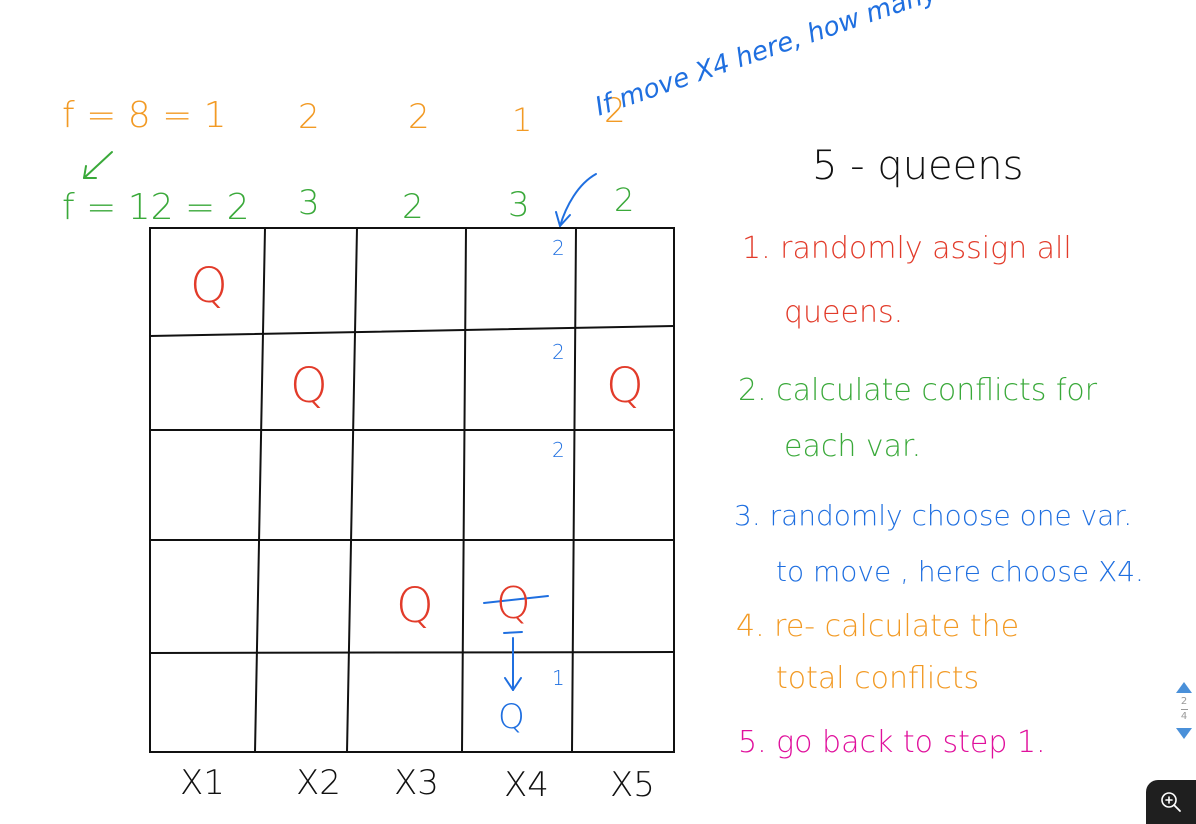 The image size is (1196, 824). What do you see at coordinates (1184, 701) in the screenshot?
I see `current-page: 2` at bounding box center [1184, 701].